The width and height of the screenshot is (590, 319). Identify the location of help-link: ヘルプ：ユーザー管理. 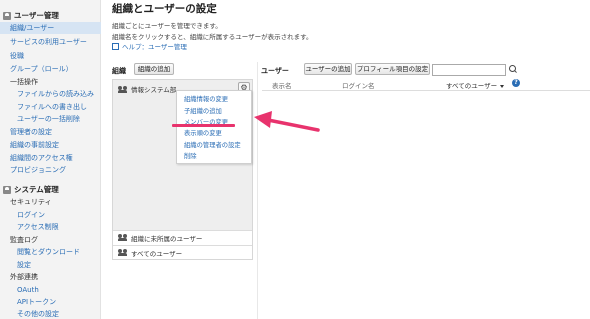
(149, 46).